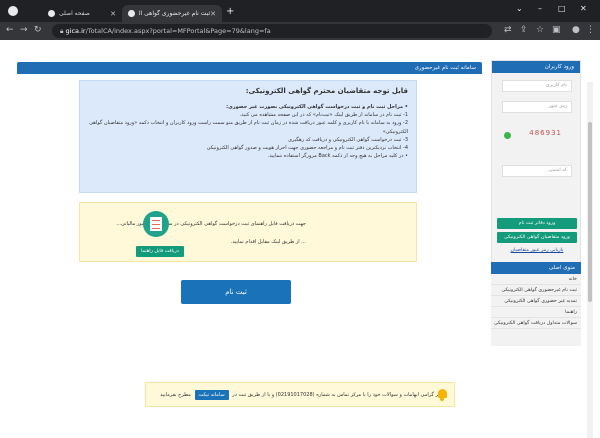  What do you see at coordinates (10, 30) in the screenshot?
I see `back-icon: ←` at bounding box center [10, 30].